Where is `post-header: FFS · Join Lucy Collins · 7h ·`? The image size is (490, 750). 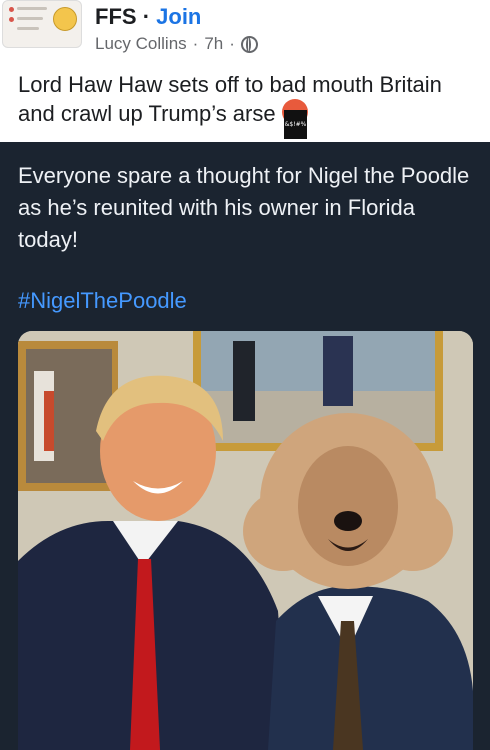
post-header: FFS · Join Lucy Collins · 7h · is located at coordinates (245, 31).